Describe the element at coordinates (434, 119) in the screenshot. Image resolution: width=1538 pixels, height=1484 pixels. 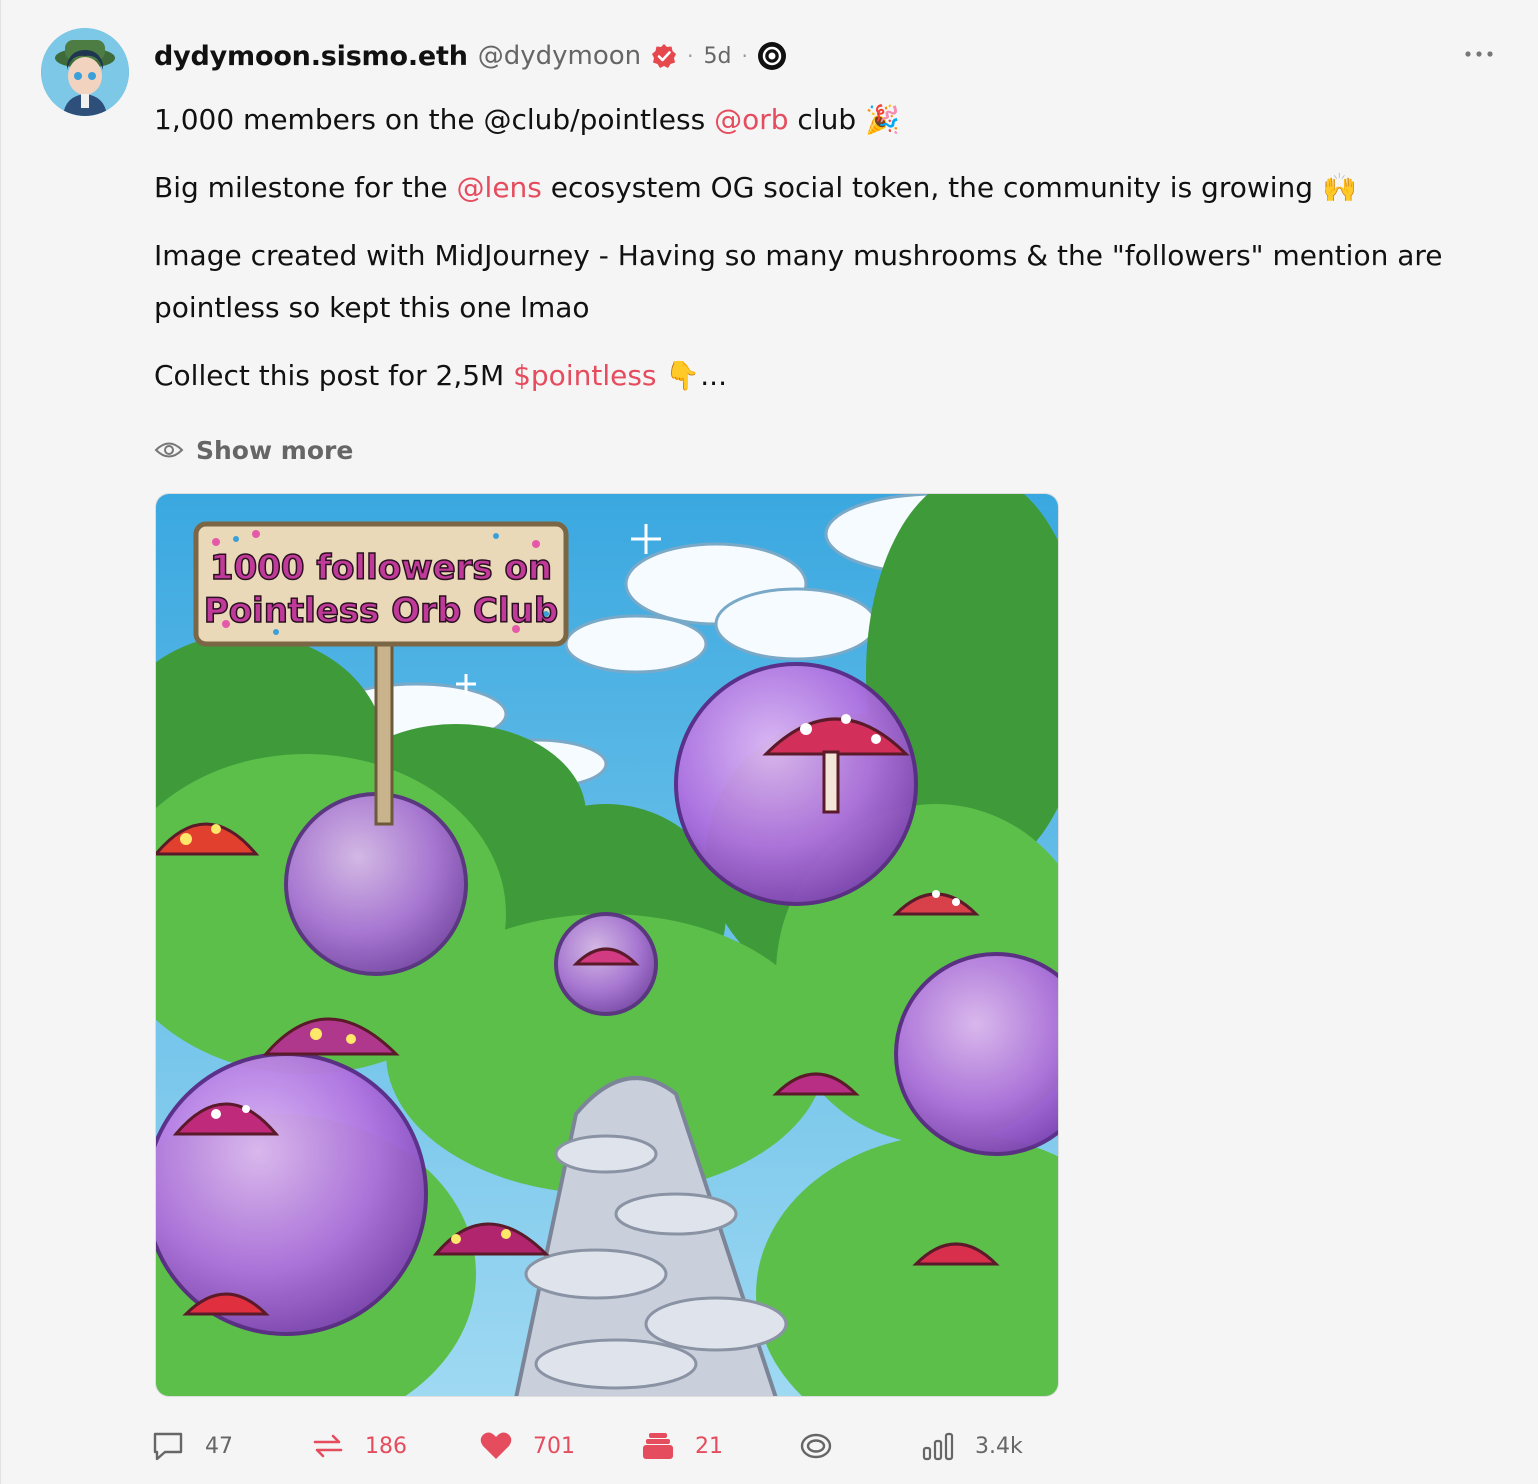
I see `post-text: 1,000 members on the @club/pointless` at that location.